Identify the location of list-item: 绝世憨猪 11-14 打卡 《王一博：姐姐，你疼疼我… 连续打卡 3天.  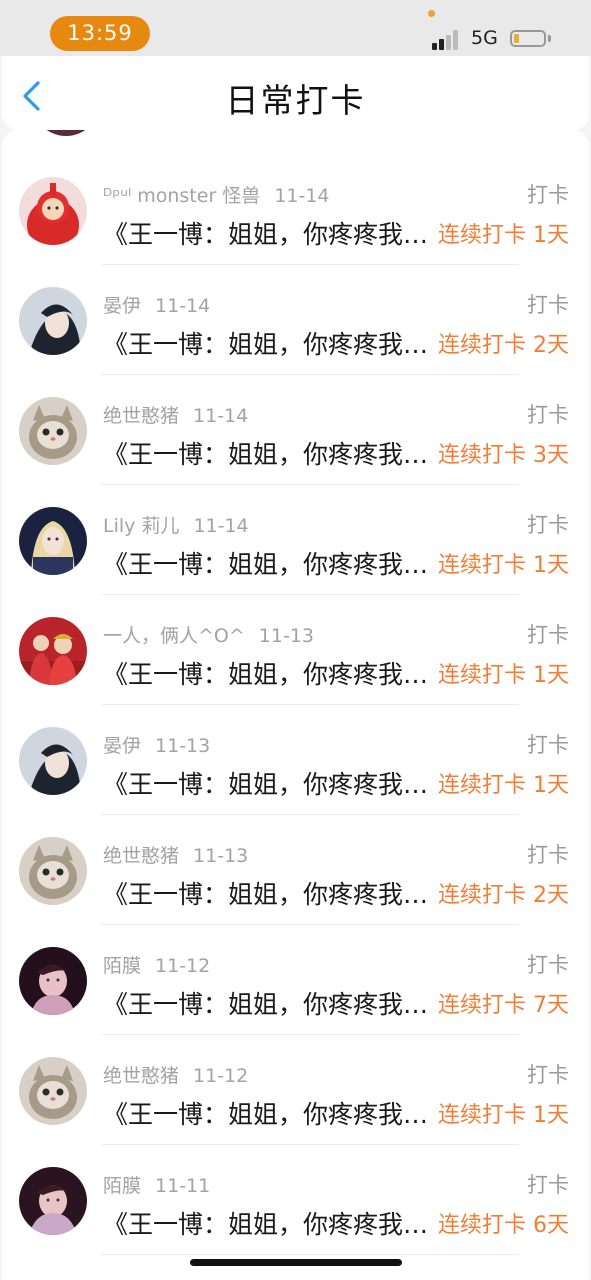
(295, 430).